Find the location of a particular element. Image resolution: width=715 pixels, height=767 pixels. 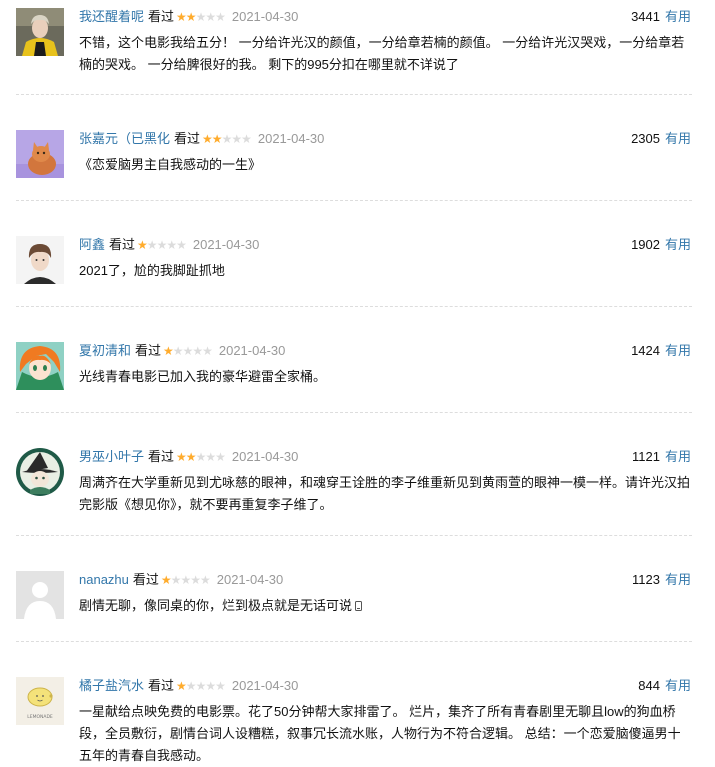

username-link: 张嘉元（已黑化 is located at coordinates (124, 138).